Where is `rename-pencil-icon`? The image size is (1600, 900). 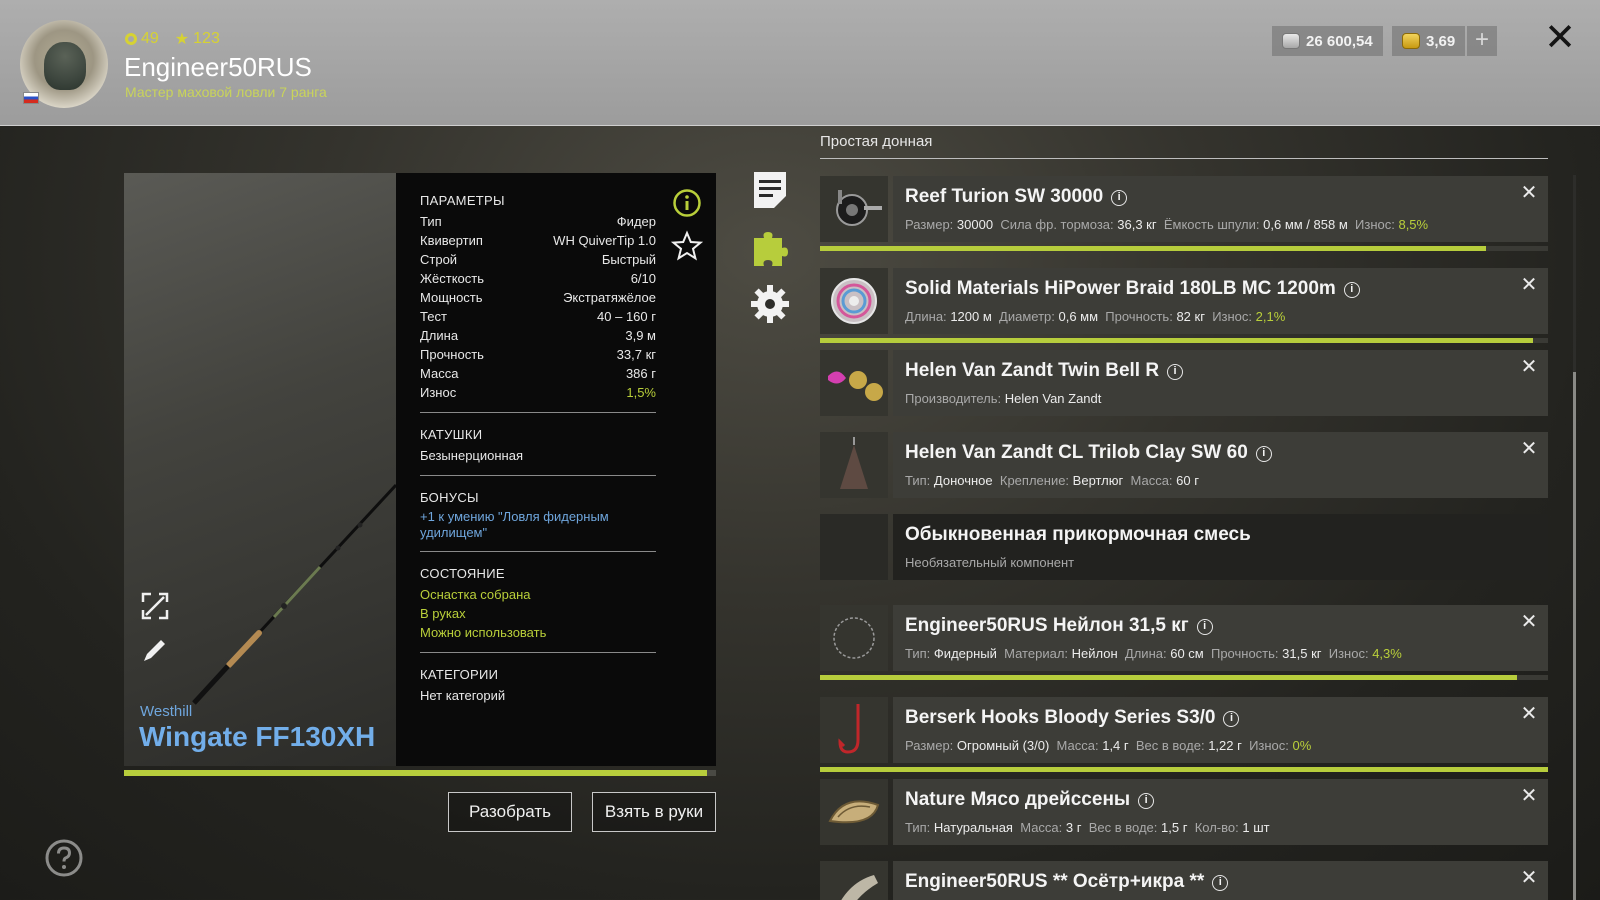
rename-pencil-icon is located at coordinates (155, 650).